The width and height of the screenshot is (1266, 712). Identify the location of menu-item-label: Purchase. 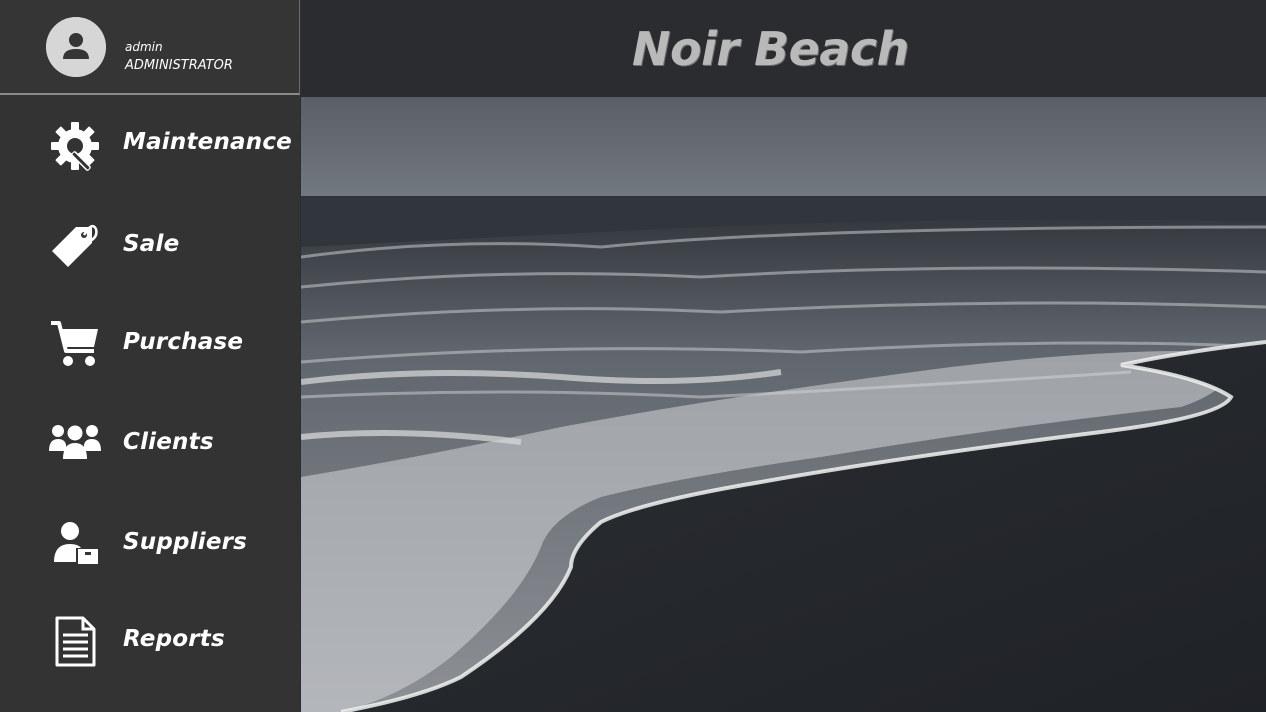
(183, 342).